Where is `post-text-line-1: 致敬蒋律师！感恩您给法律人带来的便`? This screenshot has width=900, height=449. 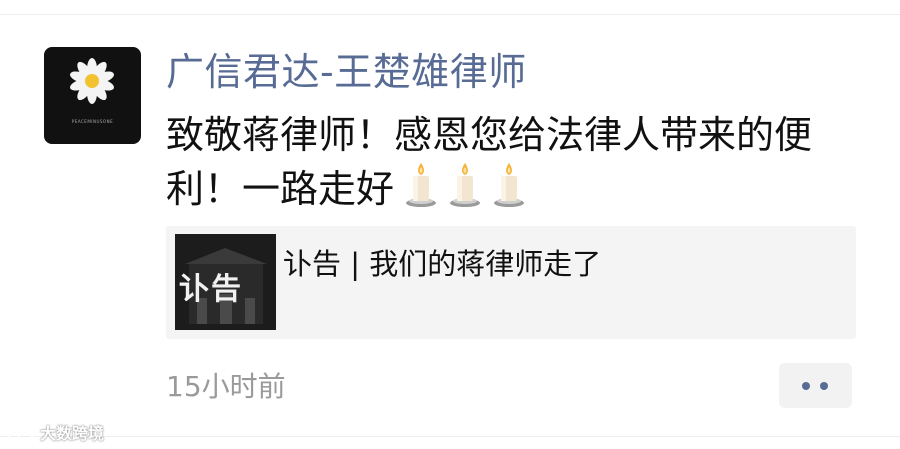
post-text-line-1: 致敬蒋律师！感恩您给法律人带来的便 is located at coordinates (489, 135).